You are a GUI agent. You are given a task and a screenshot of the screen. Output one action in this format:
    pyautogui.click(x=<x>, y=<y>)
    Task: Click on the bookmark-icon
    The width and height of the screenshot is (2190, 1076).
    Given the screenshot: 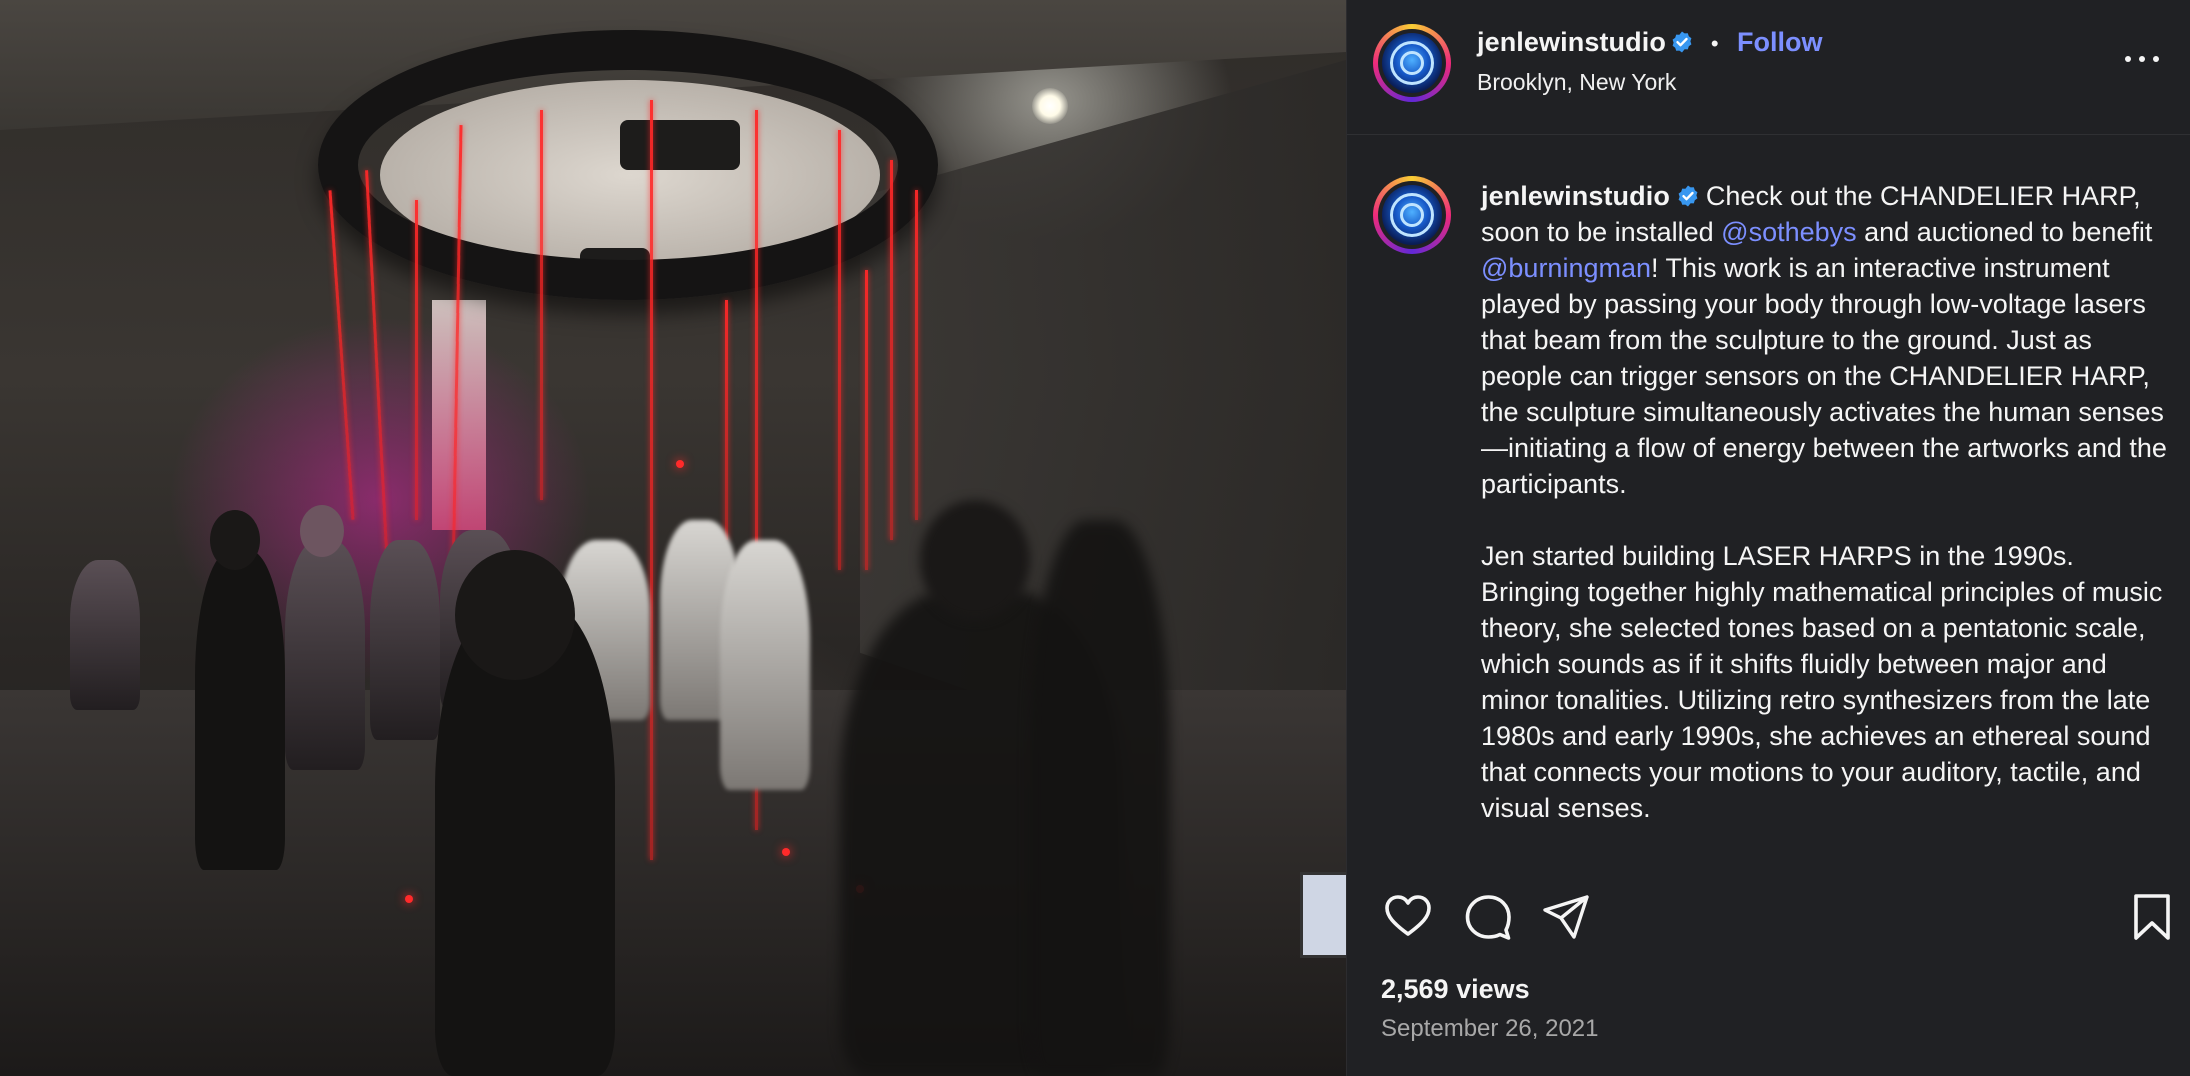 What is the action you would take?
    pyautogui.click(x=2152, y=917)
    